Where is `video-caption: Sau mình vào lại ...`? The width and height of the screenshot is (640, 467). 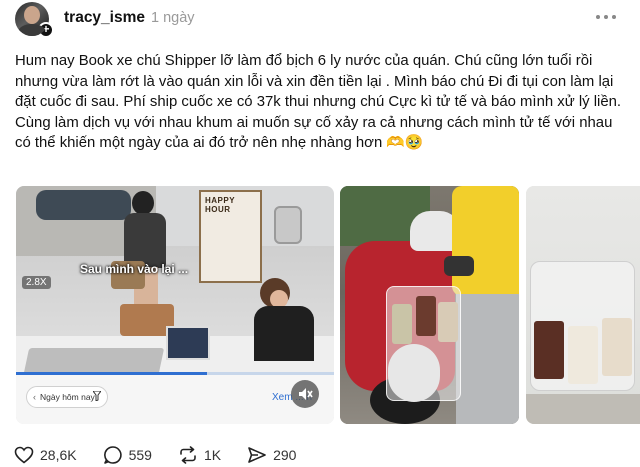
video-caption: Sau mình vào lại ... is located at coordinates (134, 269).